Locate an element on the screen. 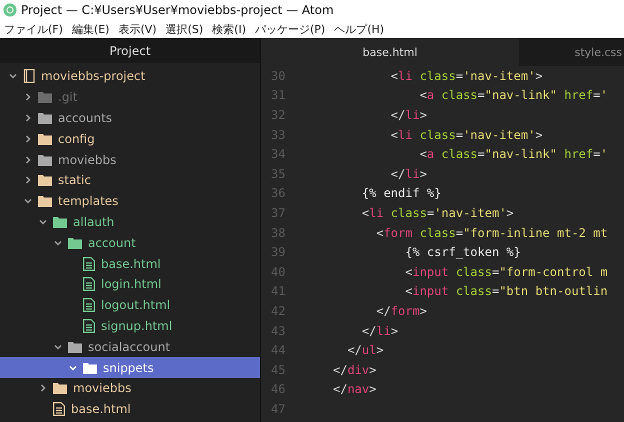 The width and height of the screenshot is (624, 422). menu-item: パッケージ(P) is located at coordinates (290, 29).